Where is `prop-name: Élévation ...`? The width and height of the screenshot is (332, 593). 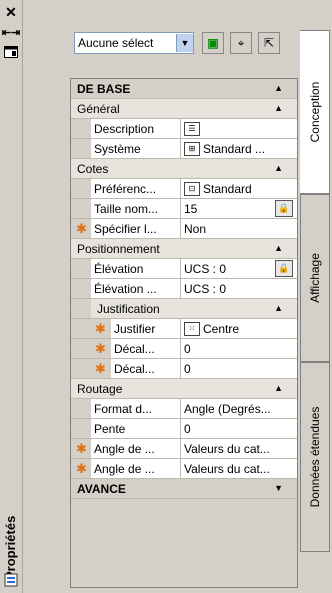
prop-name: Élévation ... is located at coordinates (136, 288).